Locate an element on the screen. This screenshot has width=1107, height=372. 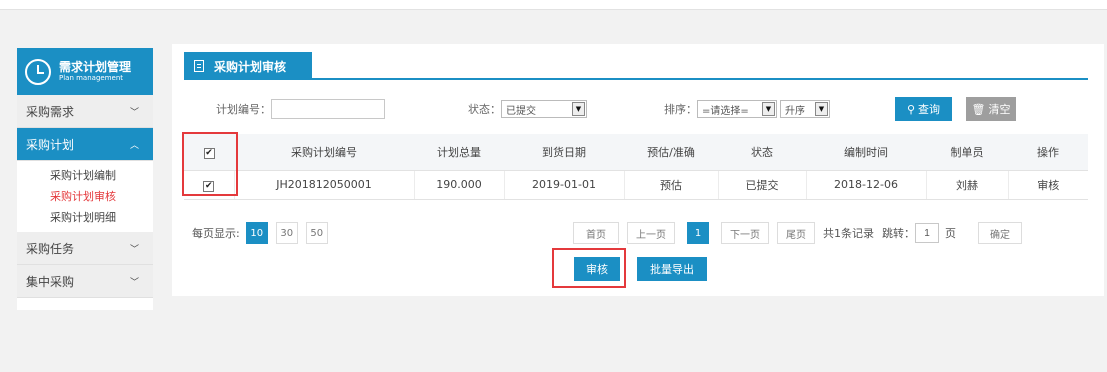
record-summary: 共1条记录 is located at coordinates (848, 233).